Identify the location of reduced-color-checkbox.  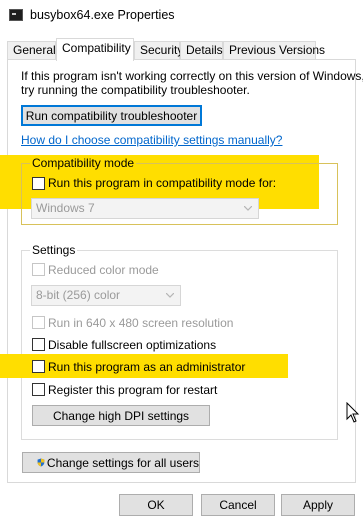
(38, 269).